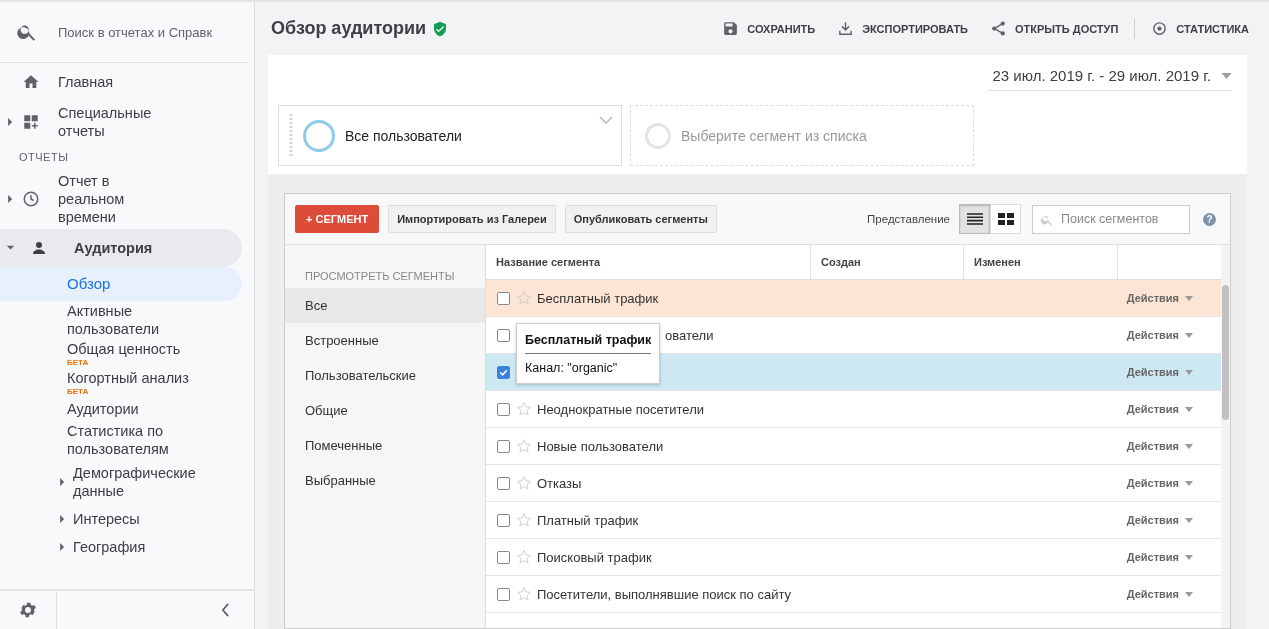  What do you see at coordinates (121, 382) in the screenshot?
I see `nav-subitem: Когортный анализ БЕТА` at bounding box center [121, 382].